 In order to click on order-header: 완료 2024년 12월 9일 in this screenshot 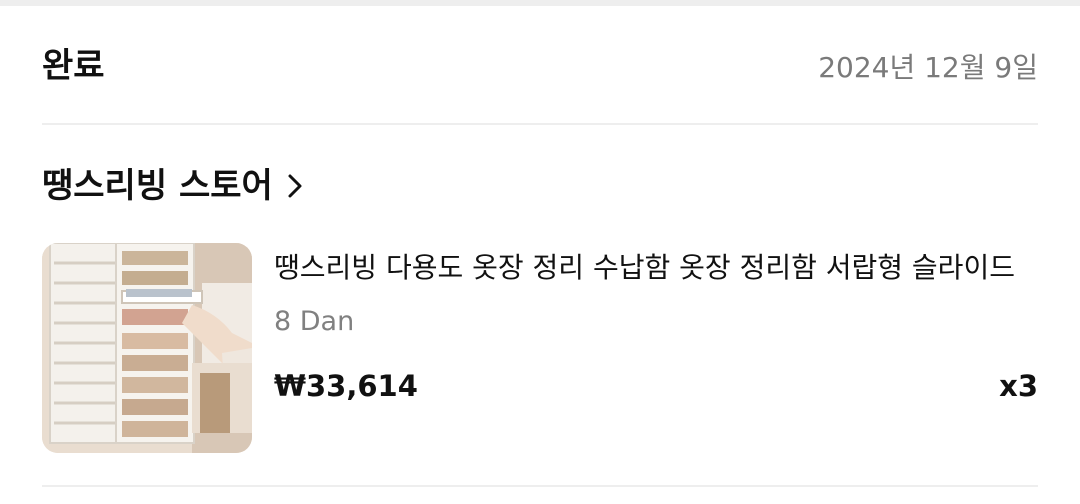, I will do `click(540, 66)`.